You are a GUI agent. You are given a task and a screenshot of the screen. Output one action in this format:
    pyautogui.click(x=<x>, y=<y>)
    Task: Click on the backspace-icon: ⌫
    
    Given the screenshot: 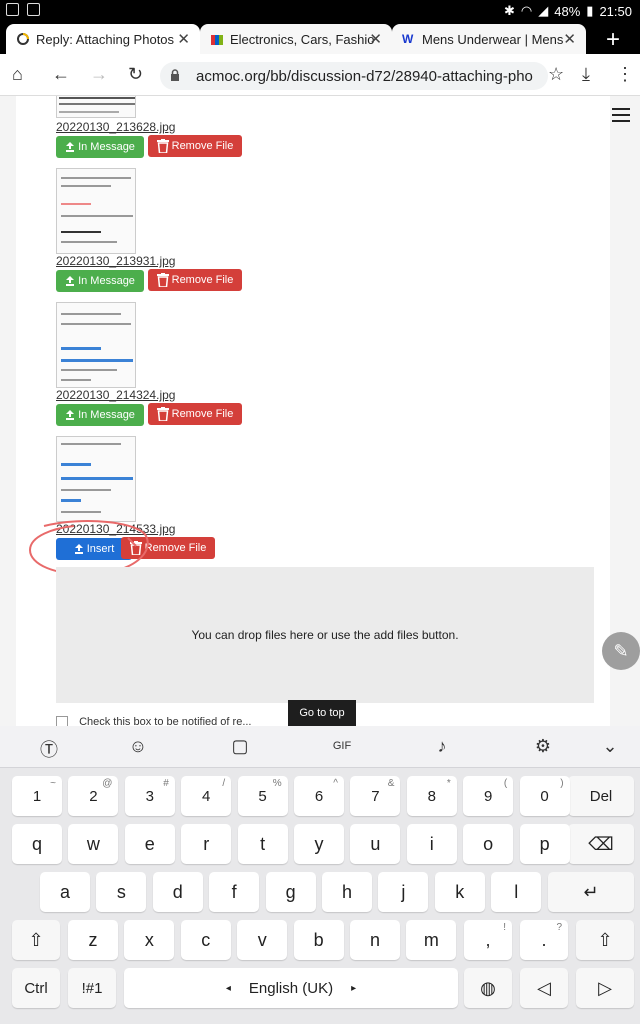 What is the action you would take?
    pyautogui.click(x=601, y=844)
    